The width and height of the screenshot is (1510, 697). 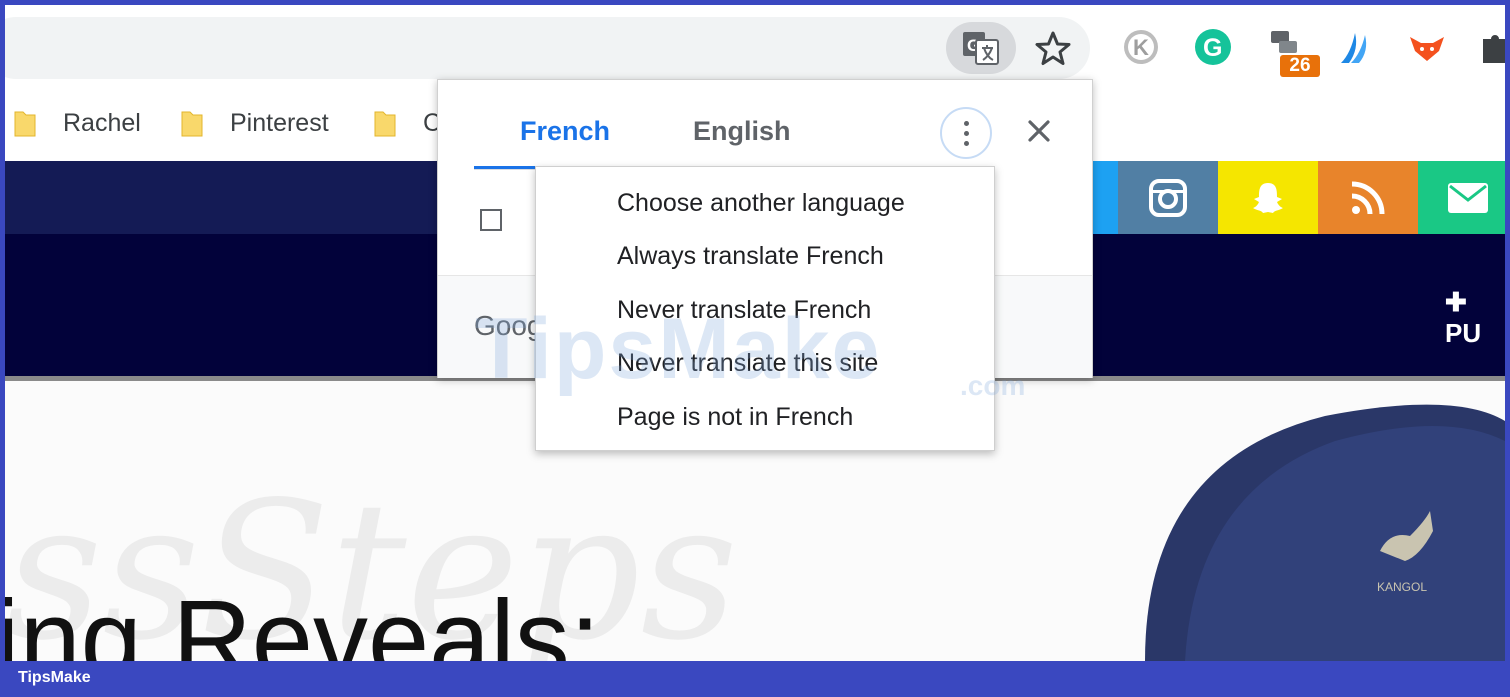 I want to click on extension-badge: 26, so click(x=1300, y=66).